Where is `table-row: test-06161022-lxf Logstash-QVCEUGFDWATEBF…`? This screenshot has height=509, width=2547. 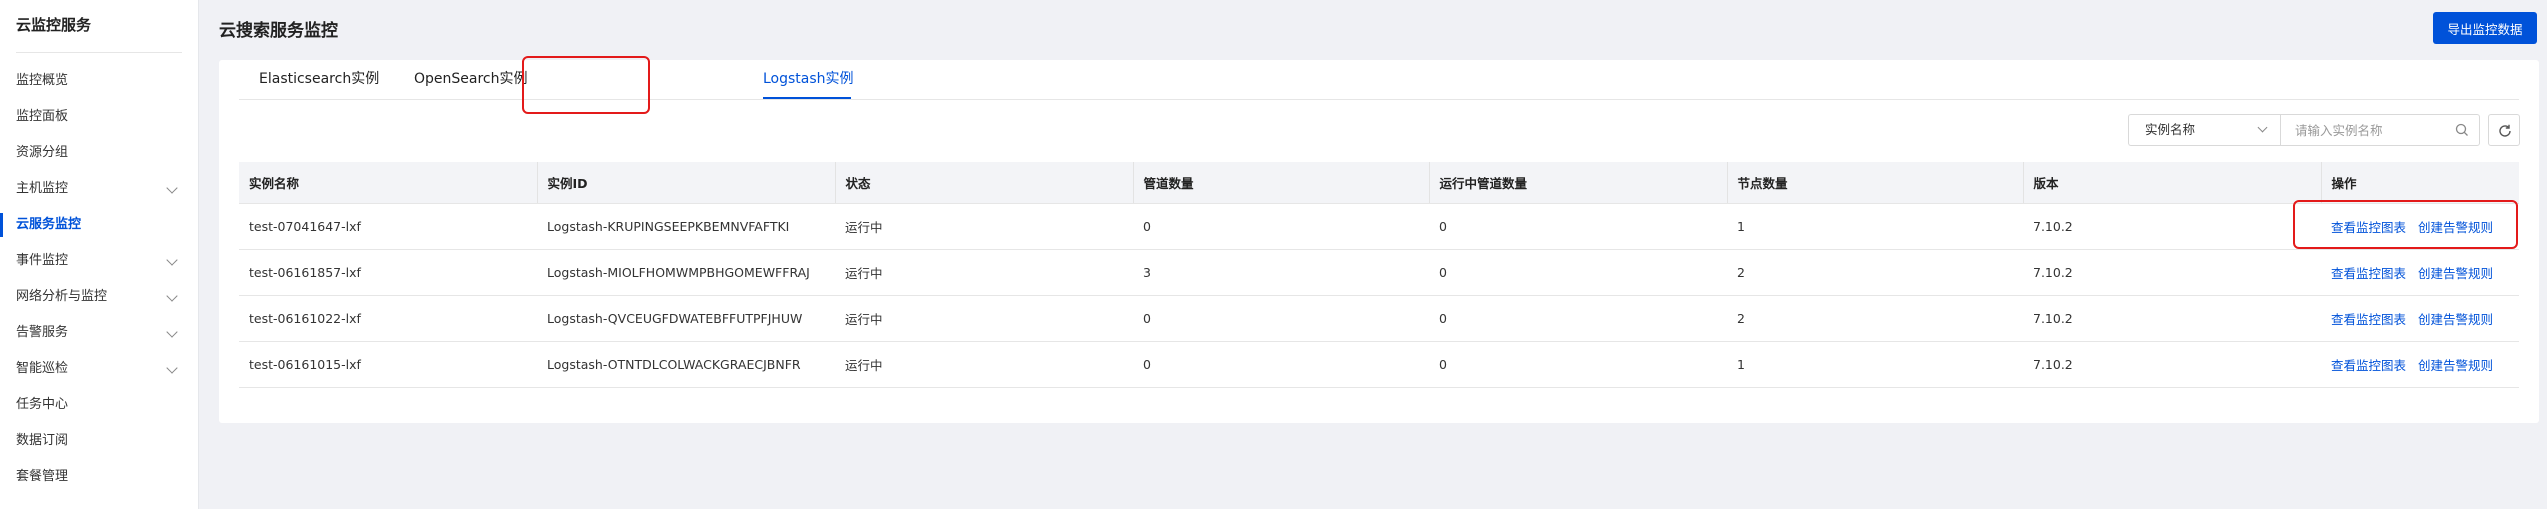 table-row: test-06161022-lxf Logstash-QVCEUGFDWATEBF… is located at coordinates (1379, 318).